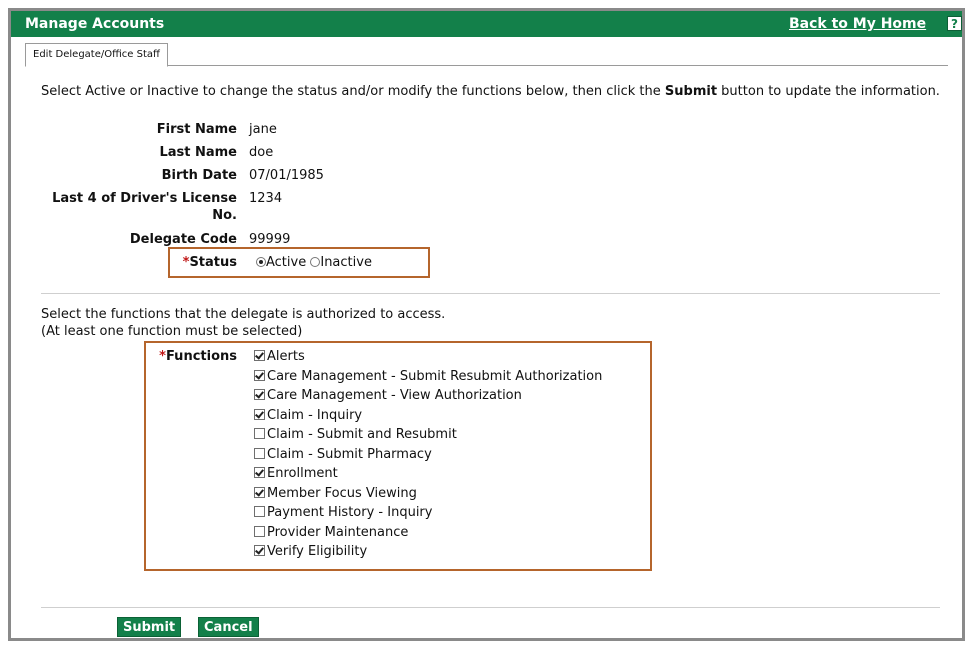 This screenshot has width=975, height=653. What do you see at coordinates (162, 356) in the screenshot?
I see `required-marker: *` at bounding box center [162, 356].